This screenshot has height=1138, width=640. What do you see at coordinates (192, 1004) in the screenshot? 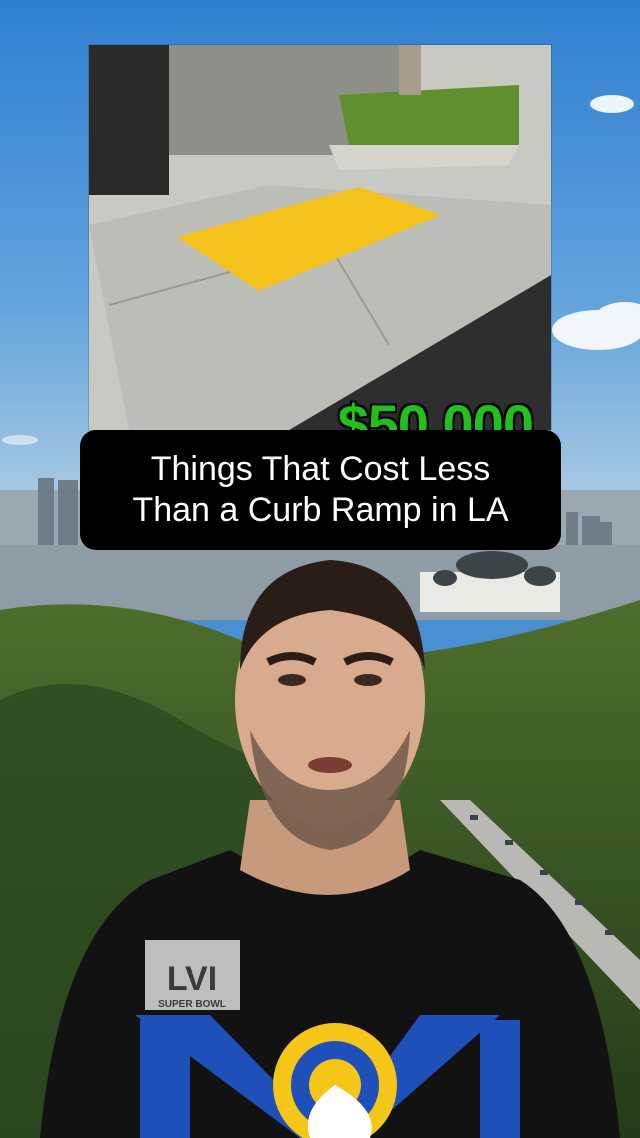
I see `super-bowl-text: SUPER BOWL` at bounding box center [192, 1004].